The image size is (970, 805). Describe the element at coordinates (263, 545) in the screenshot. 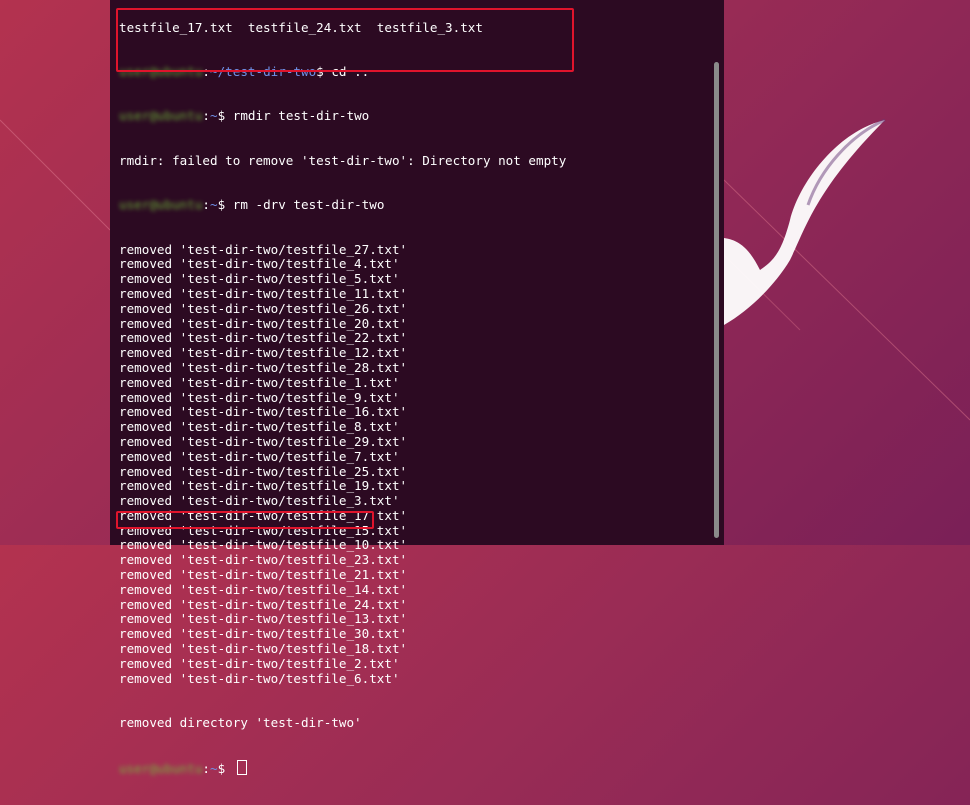

I see `removed-file-line: removed 'test-dir-two/testfile_10.txt'` at that location.